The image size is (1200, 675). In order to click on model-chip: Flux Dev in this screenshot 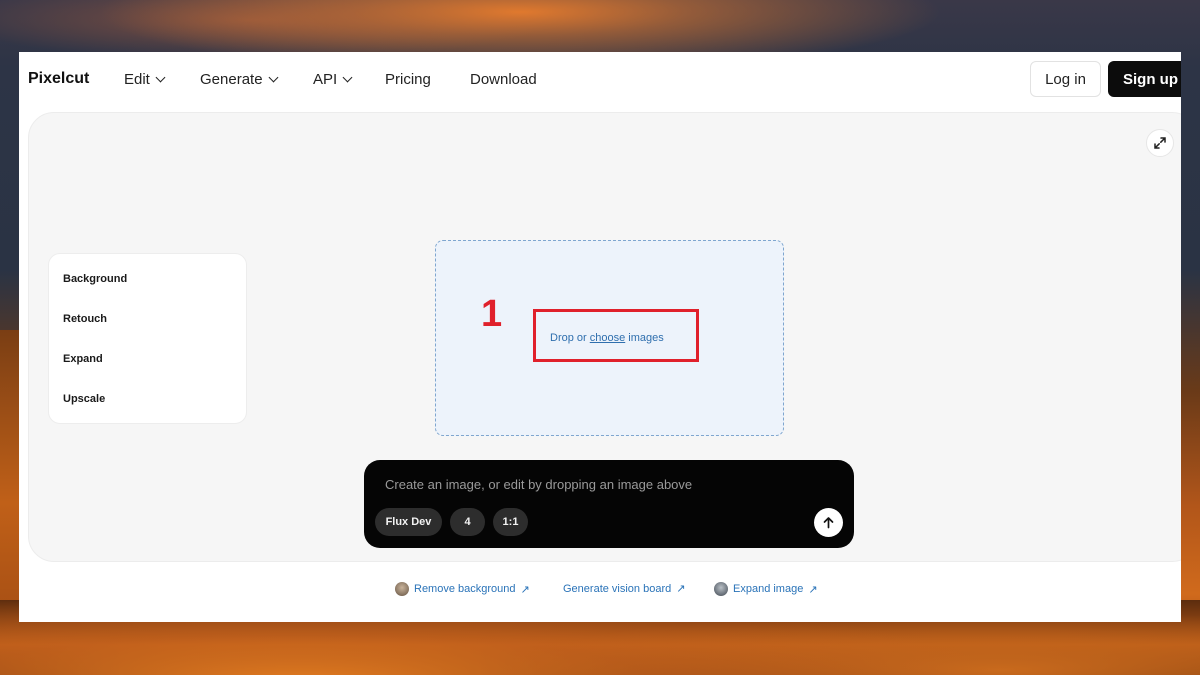, I will do `click(408, 522)`.